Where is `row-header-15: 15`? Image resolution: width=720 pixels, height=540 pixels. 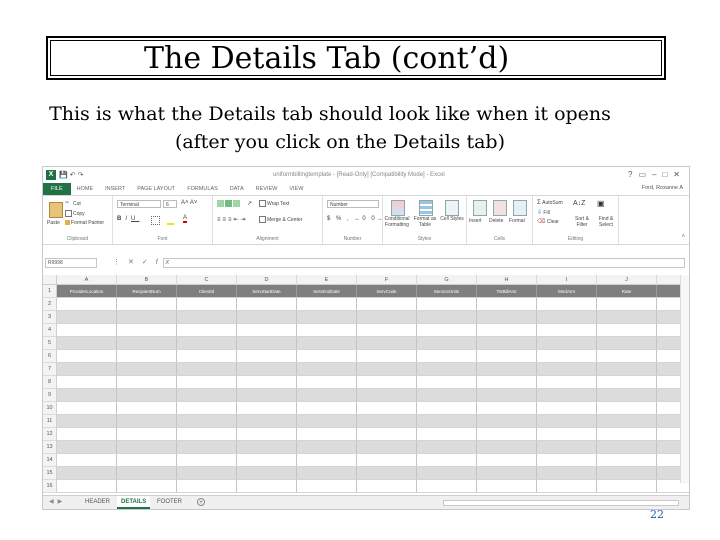
row-header-15: 15 is located at coordinates (50, 473).